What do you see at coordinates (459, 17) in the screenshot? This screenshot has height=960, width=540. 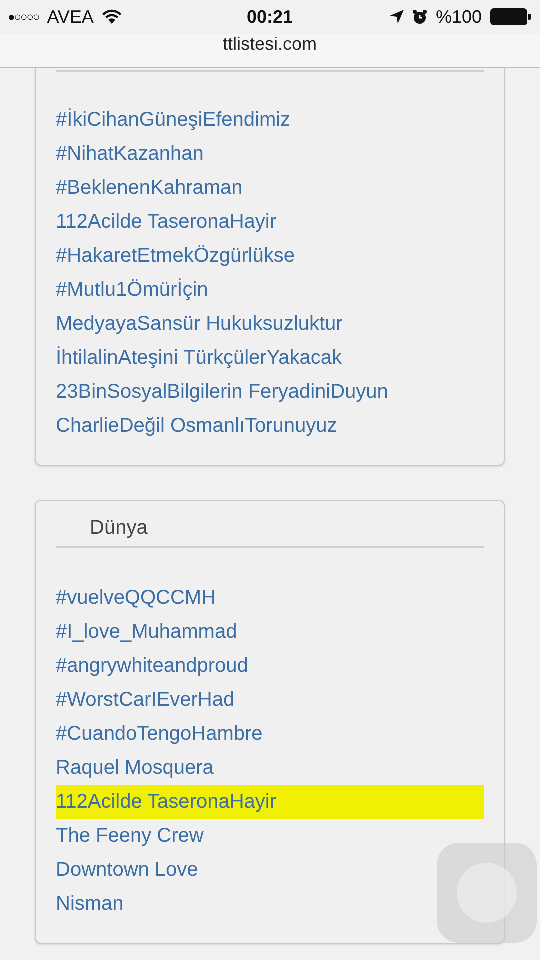 I see `battery-percentage: %100` at bounding box center [459, 17].